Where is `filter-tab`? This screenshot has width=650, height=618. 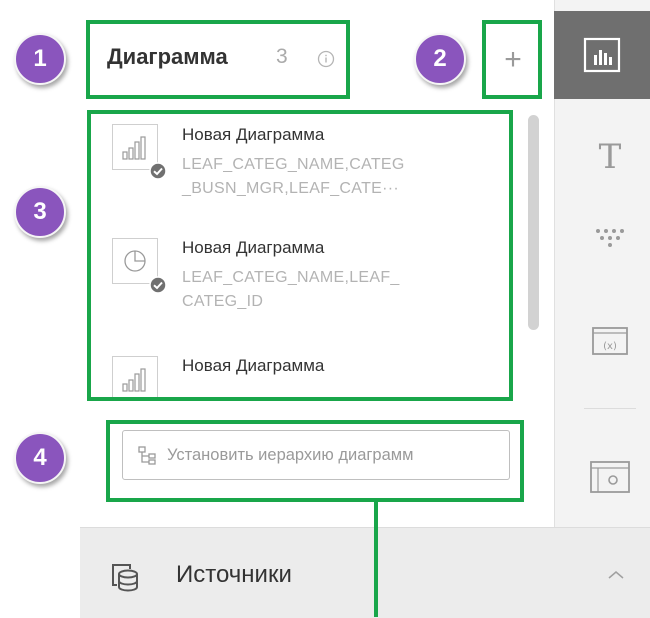
filter-tab is located at coordinates (610, 240).